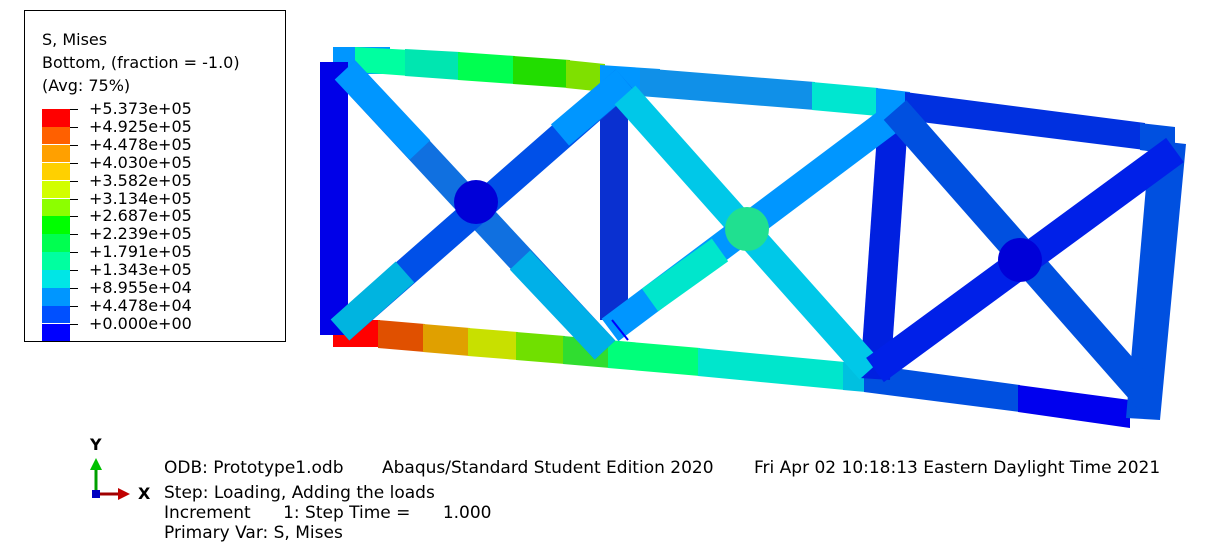  What do you see at coordinates (144, 493) in the screenshot?
I see `x-axis-label: X` at bounding box center [144, 493].